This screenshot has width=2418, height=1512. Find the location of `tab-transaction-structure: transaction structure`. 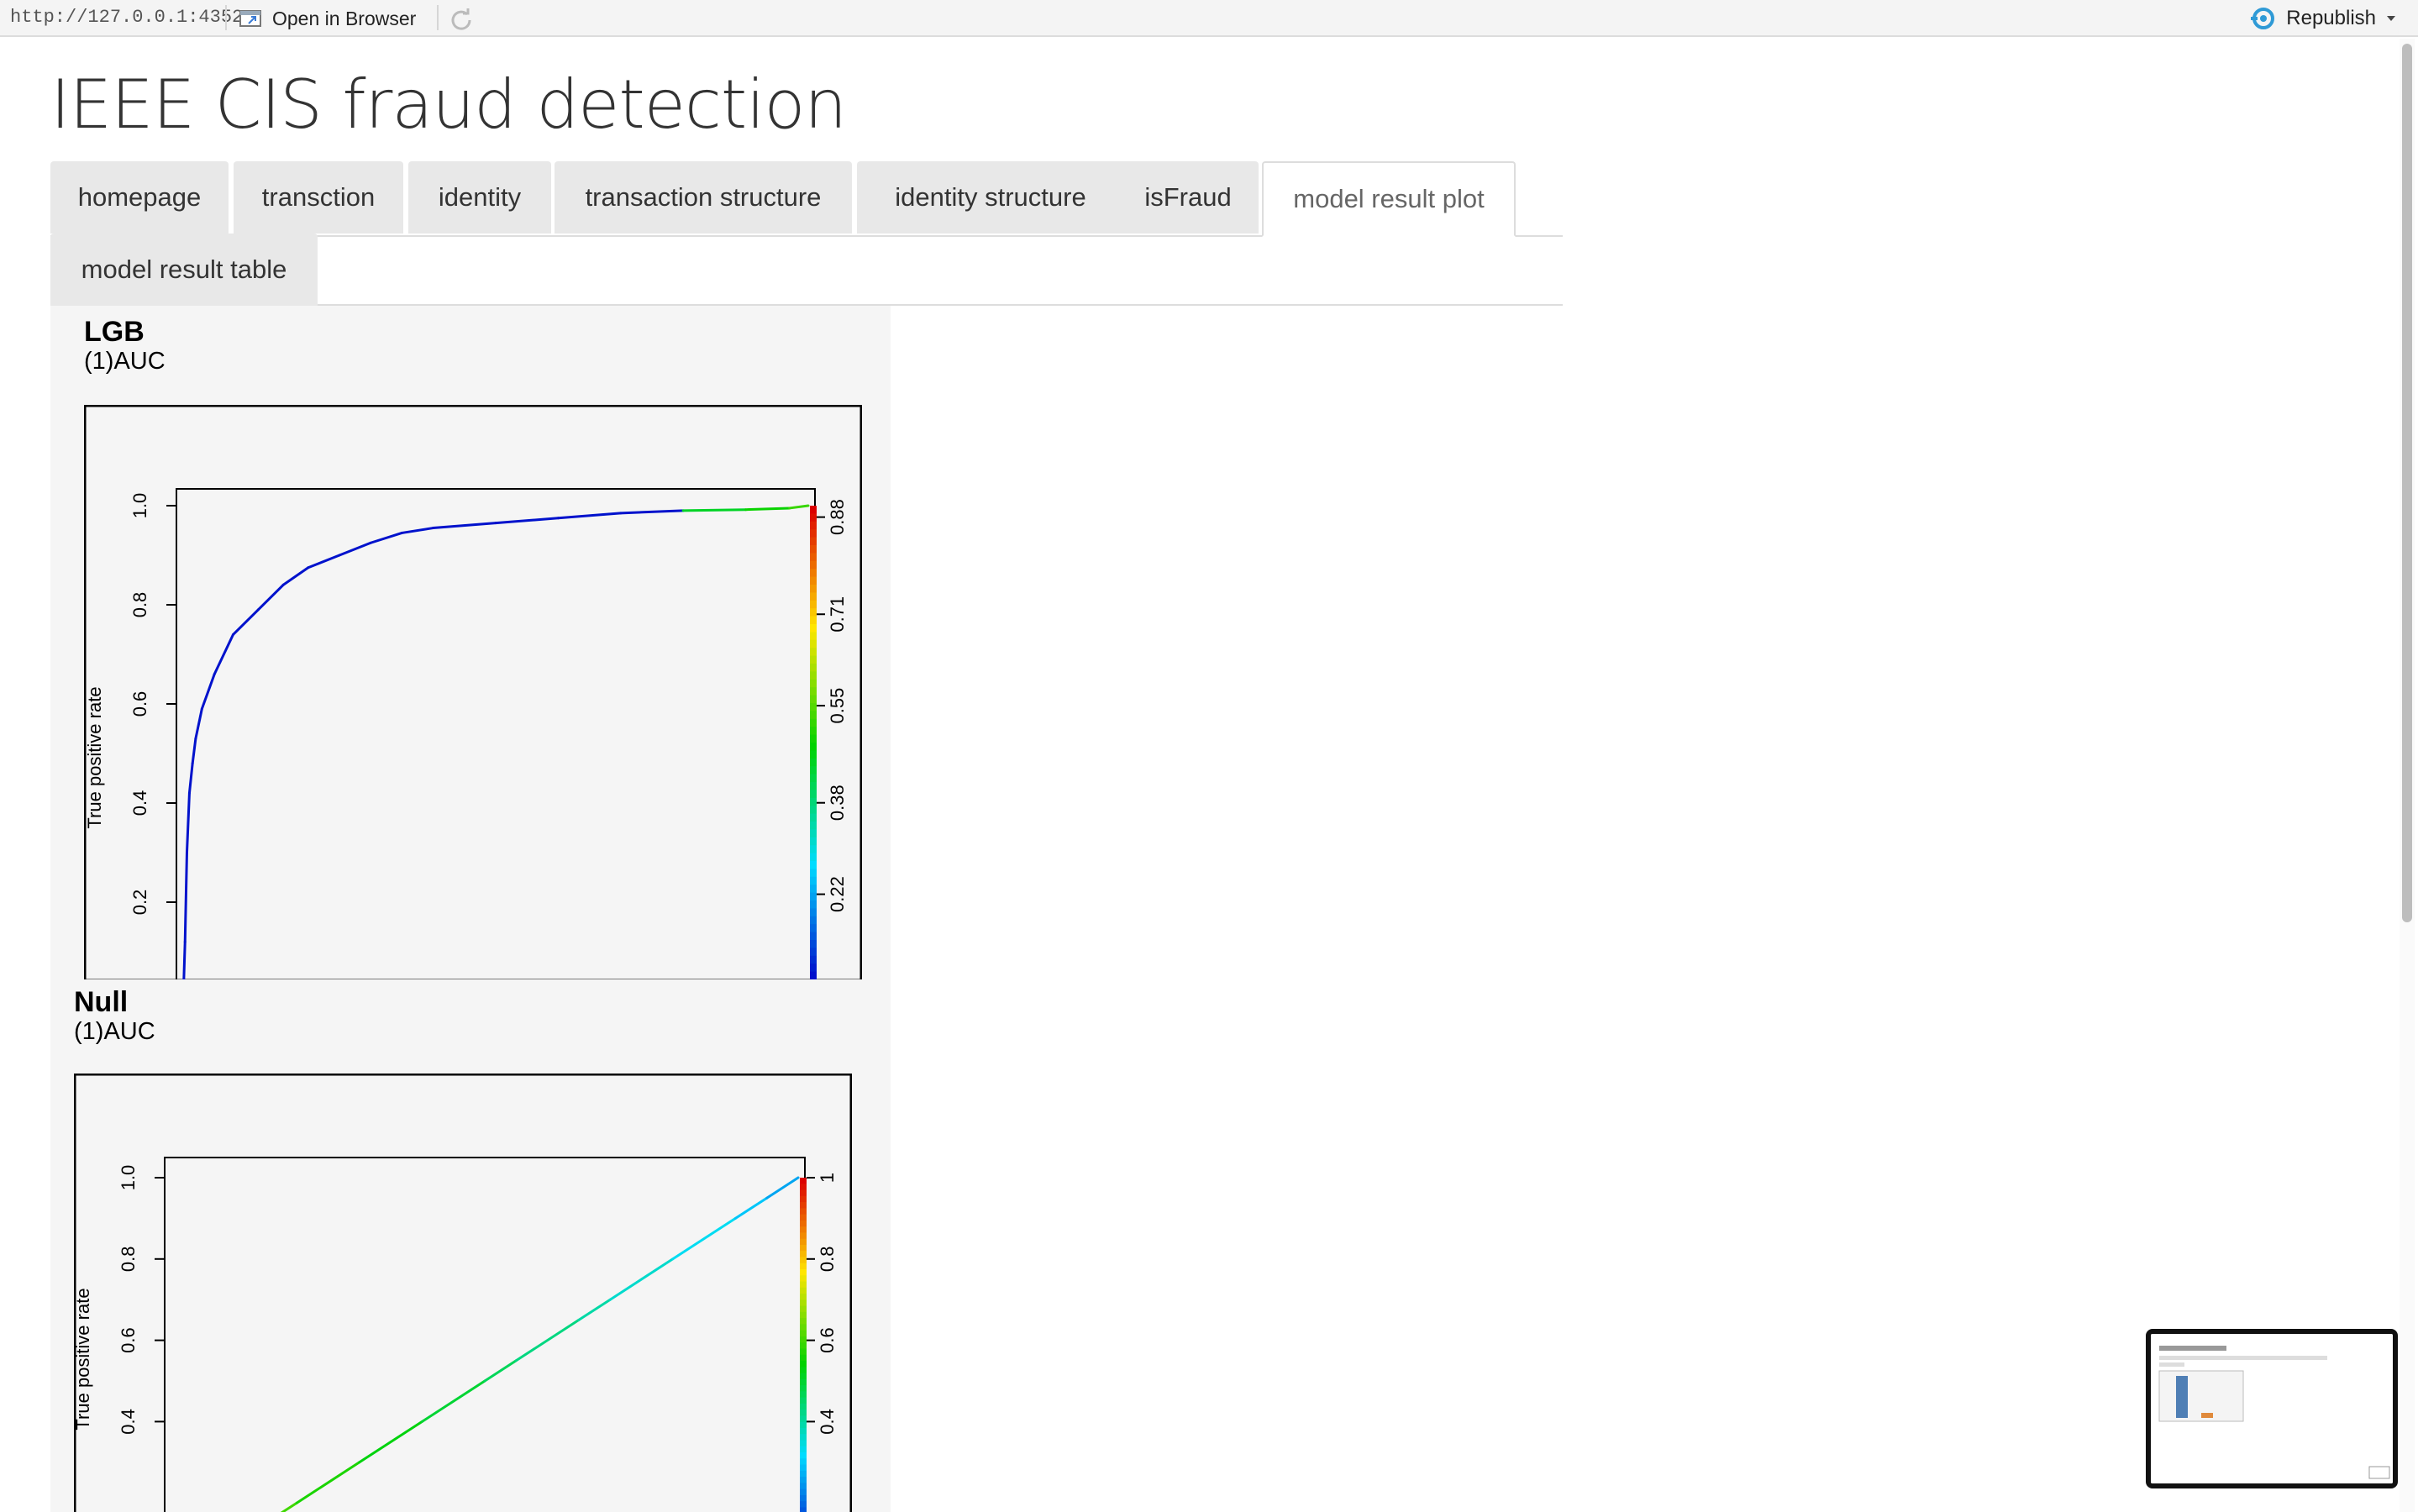

tab-transaction-structure: transaction structure is located at coordinates (703, 197).